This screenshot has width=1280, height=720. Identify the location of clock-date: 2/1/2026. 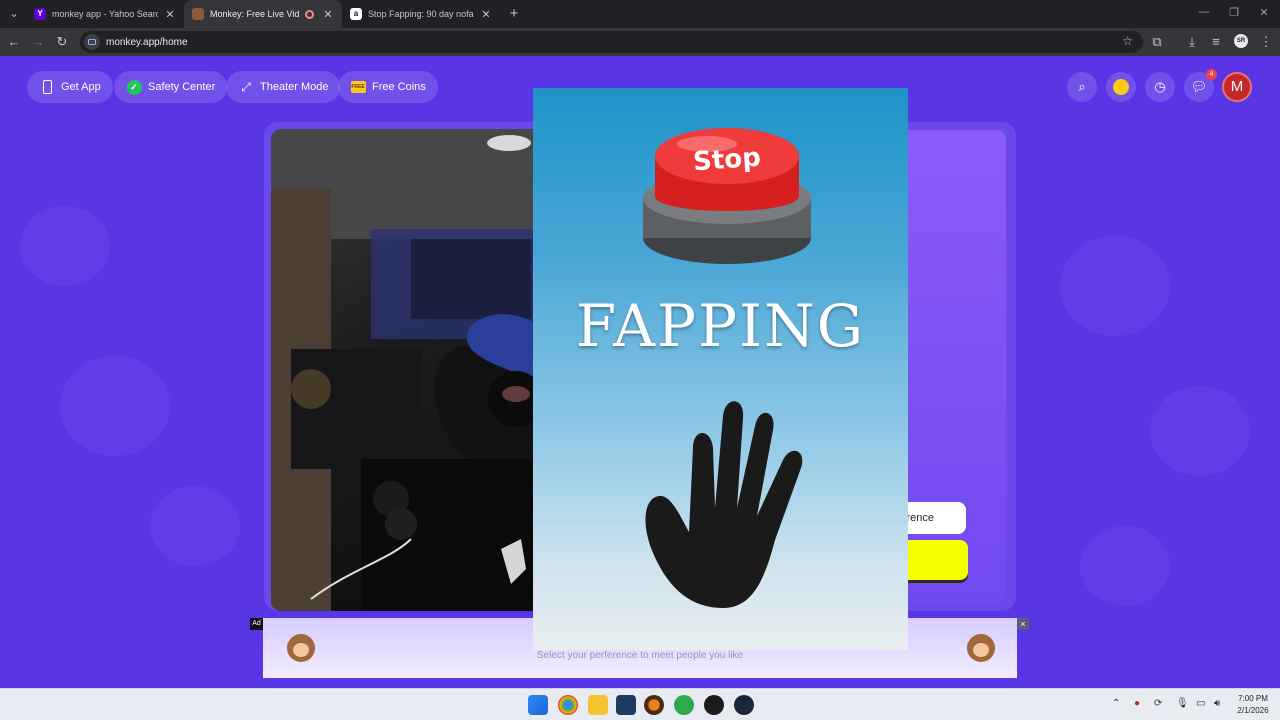
(1253, 710).